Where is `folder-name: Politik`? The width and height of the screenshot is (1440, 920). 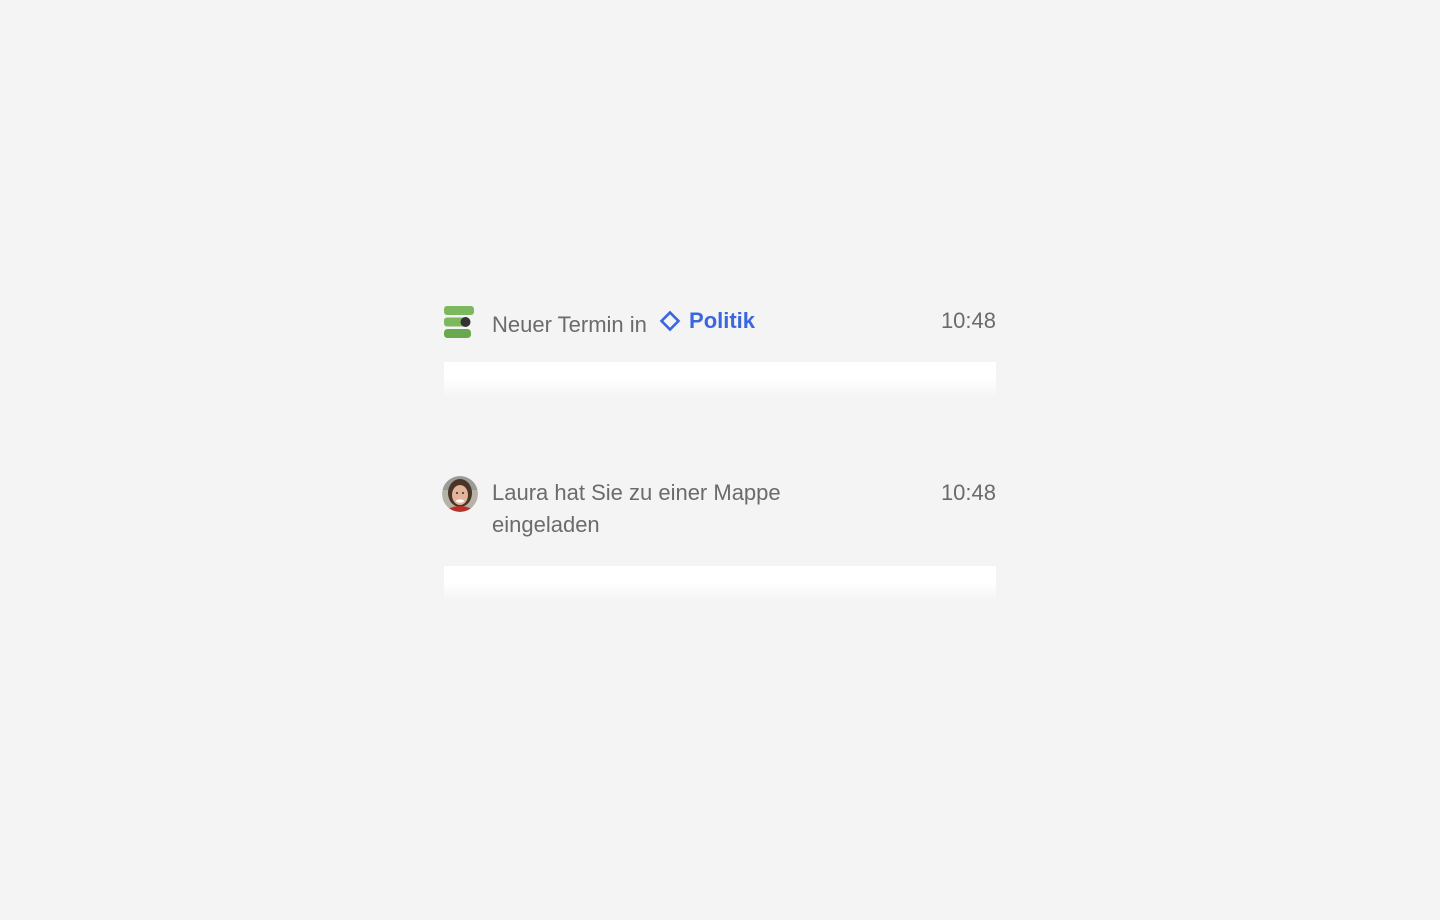 folder-name: Politik is located at coordinates (722, 320).